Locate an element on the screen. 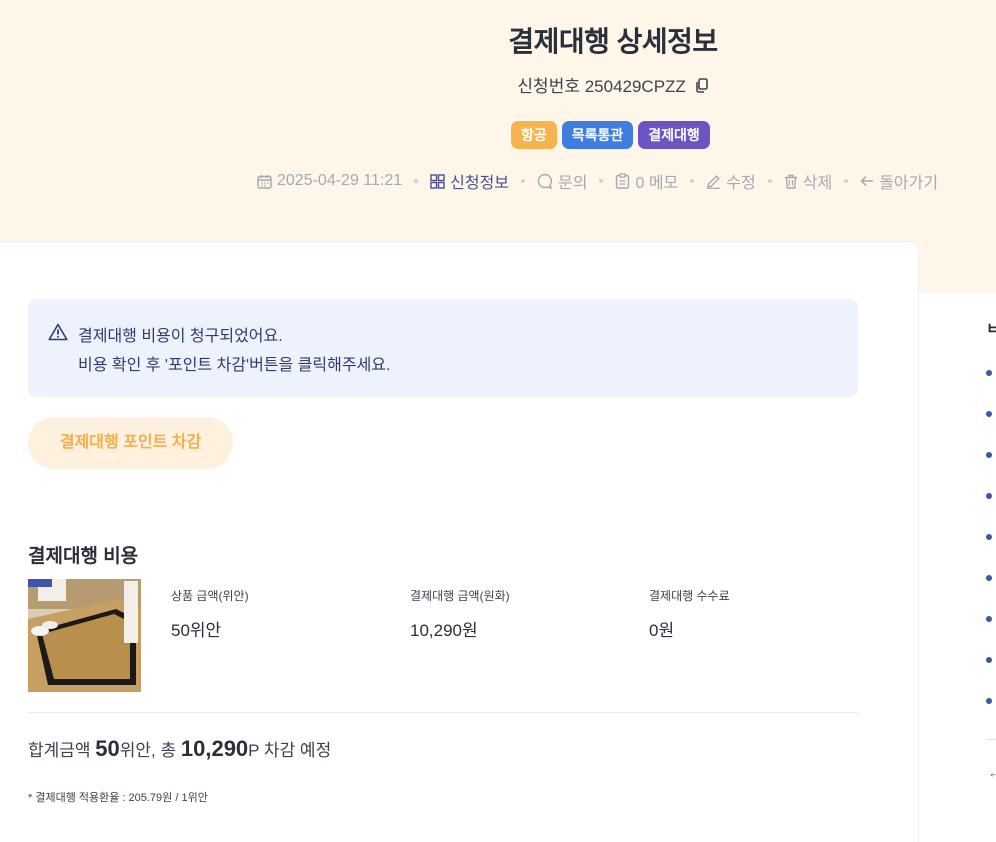  agency-fee: 결제대행 수수료 0원 is located at coordinates (689, 614).